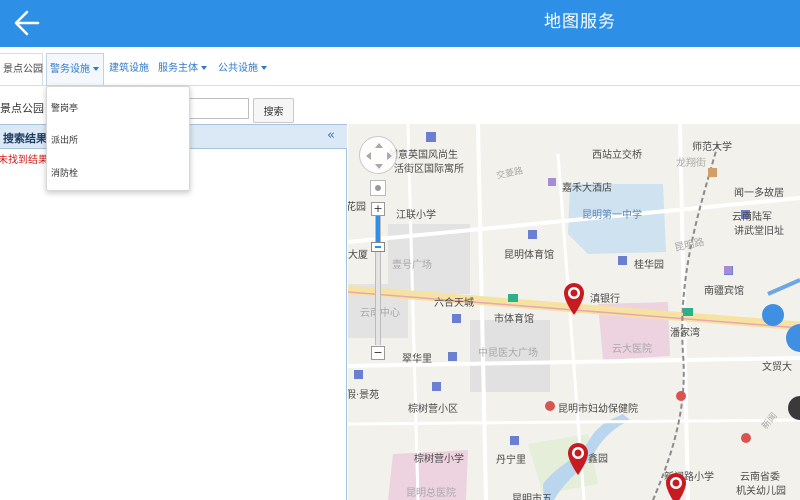 This screenshot has width=800, height=500. I want to click on map-label: 大厦, so click(358, 255).